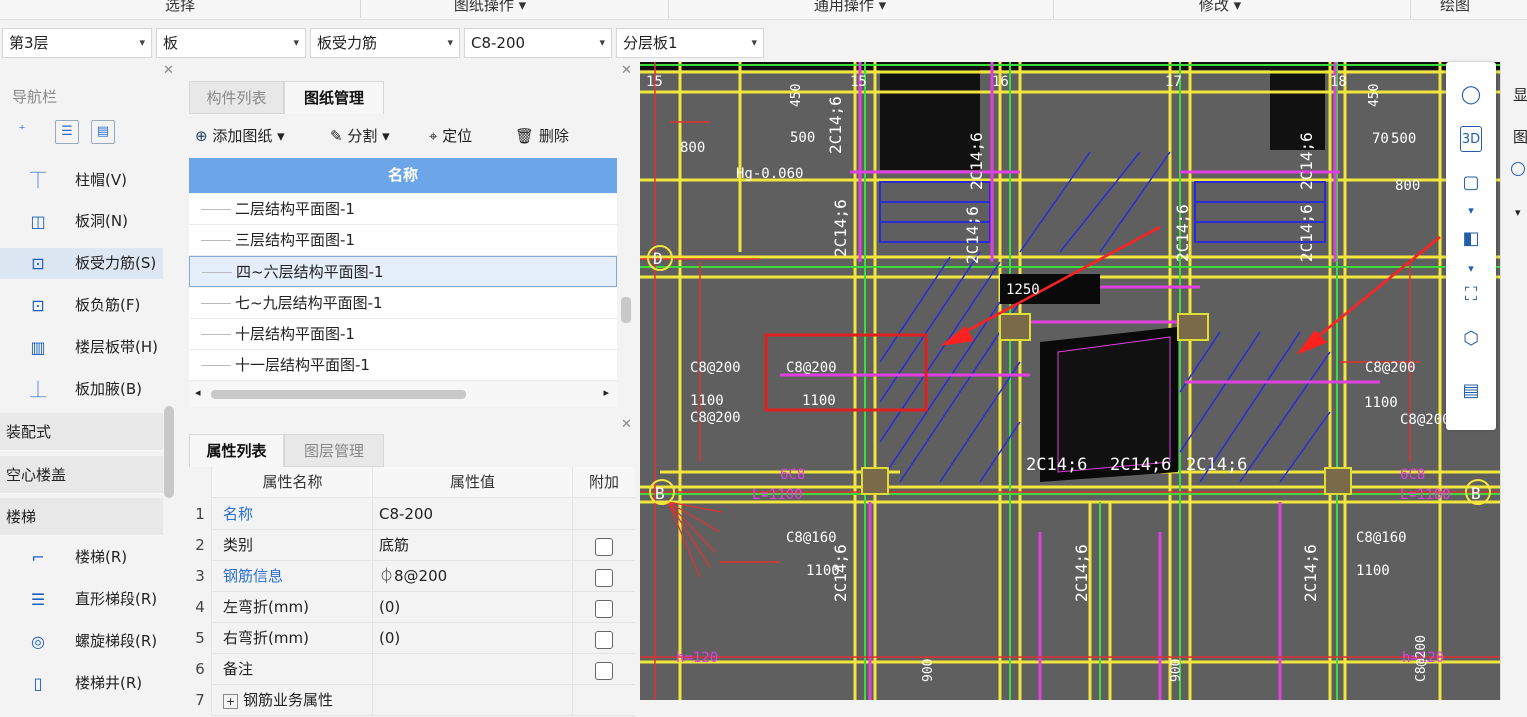 The height and width of the screenshot is (717, 1527). Describe the element at coordinates (1520, 136) in the screenshot. I see `display-panel-tab: 图` at that location.